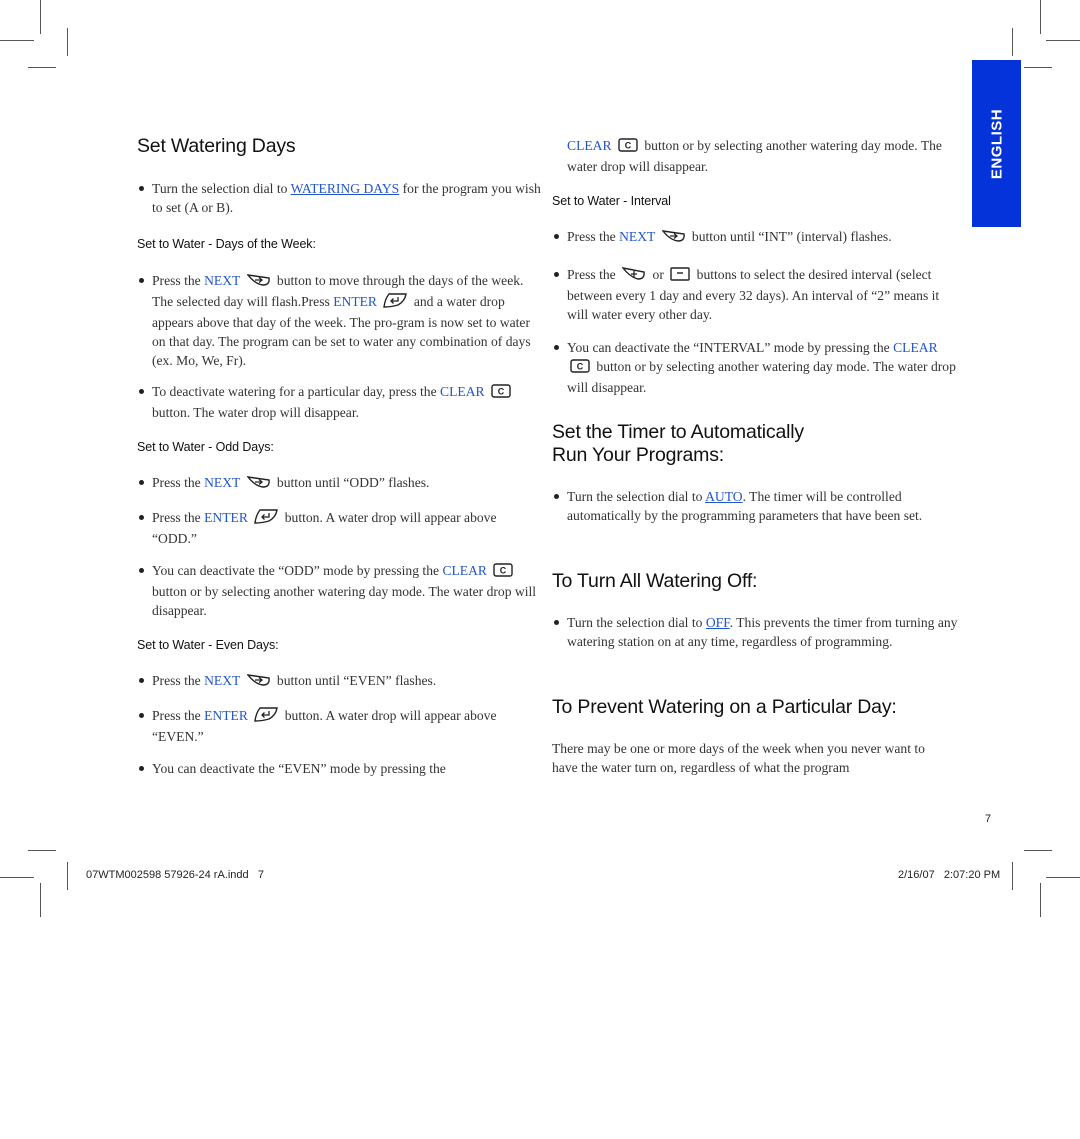 This screenshot has width=1080, height=1139. I want to click on footer-filename: 07WTM002598 57926-24 rA.indd 7, so click(175, 875).